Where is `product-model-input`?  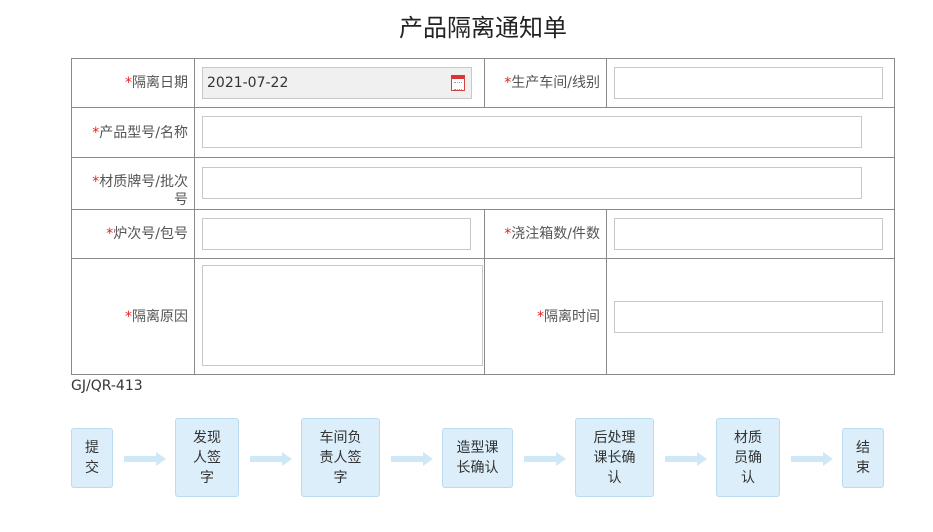 product-model-input is located at coordinates (532, 132).